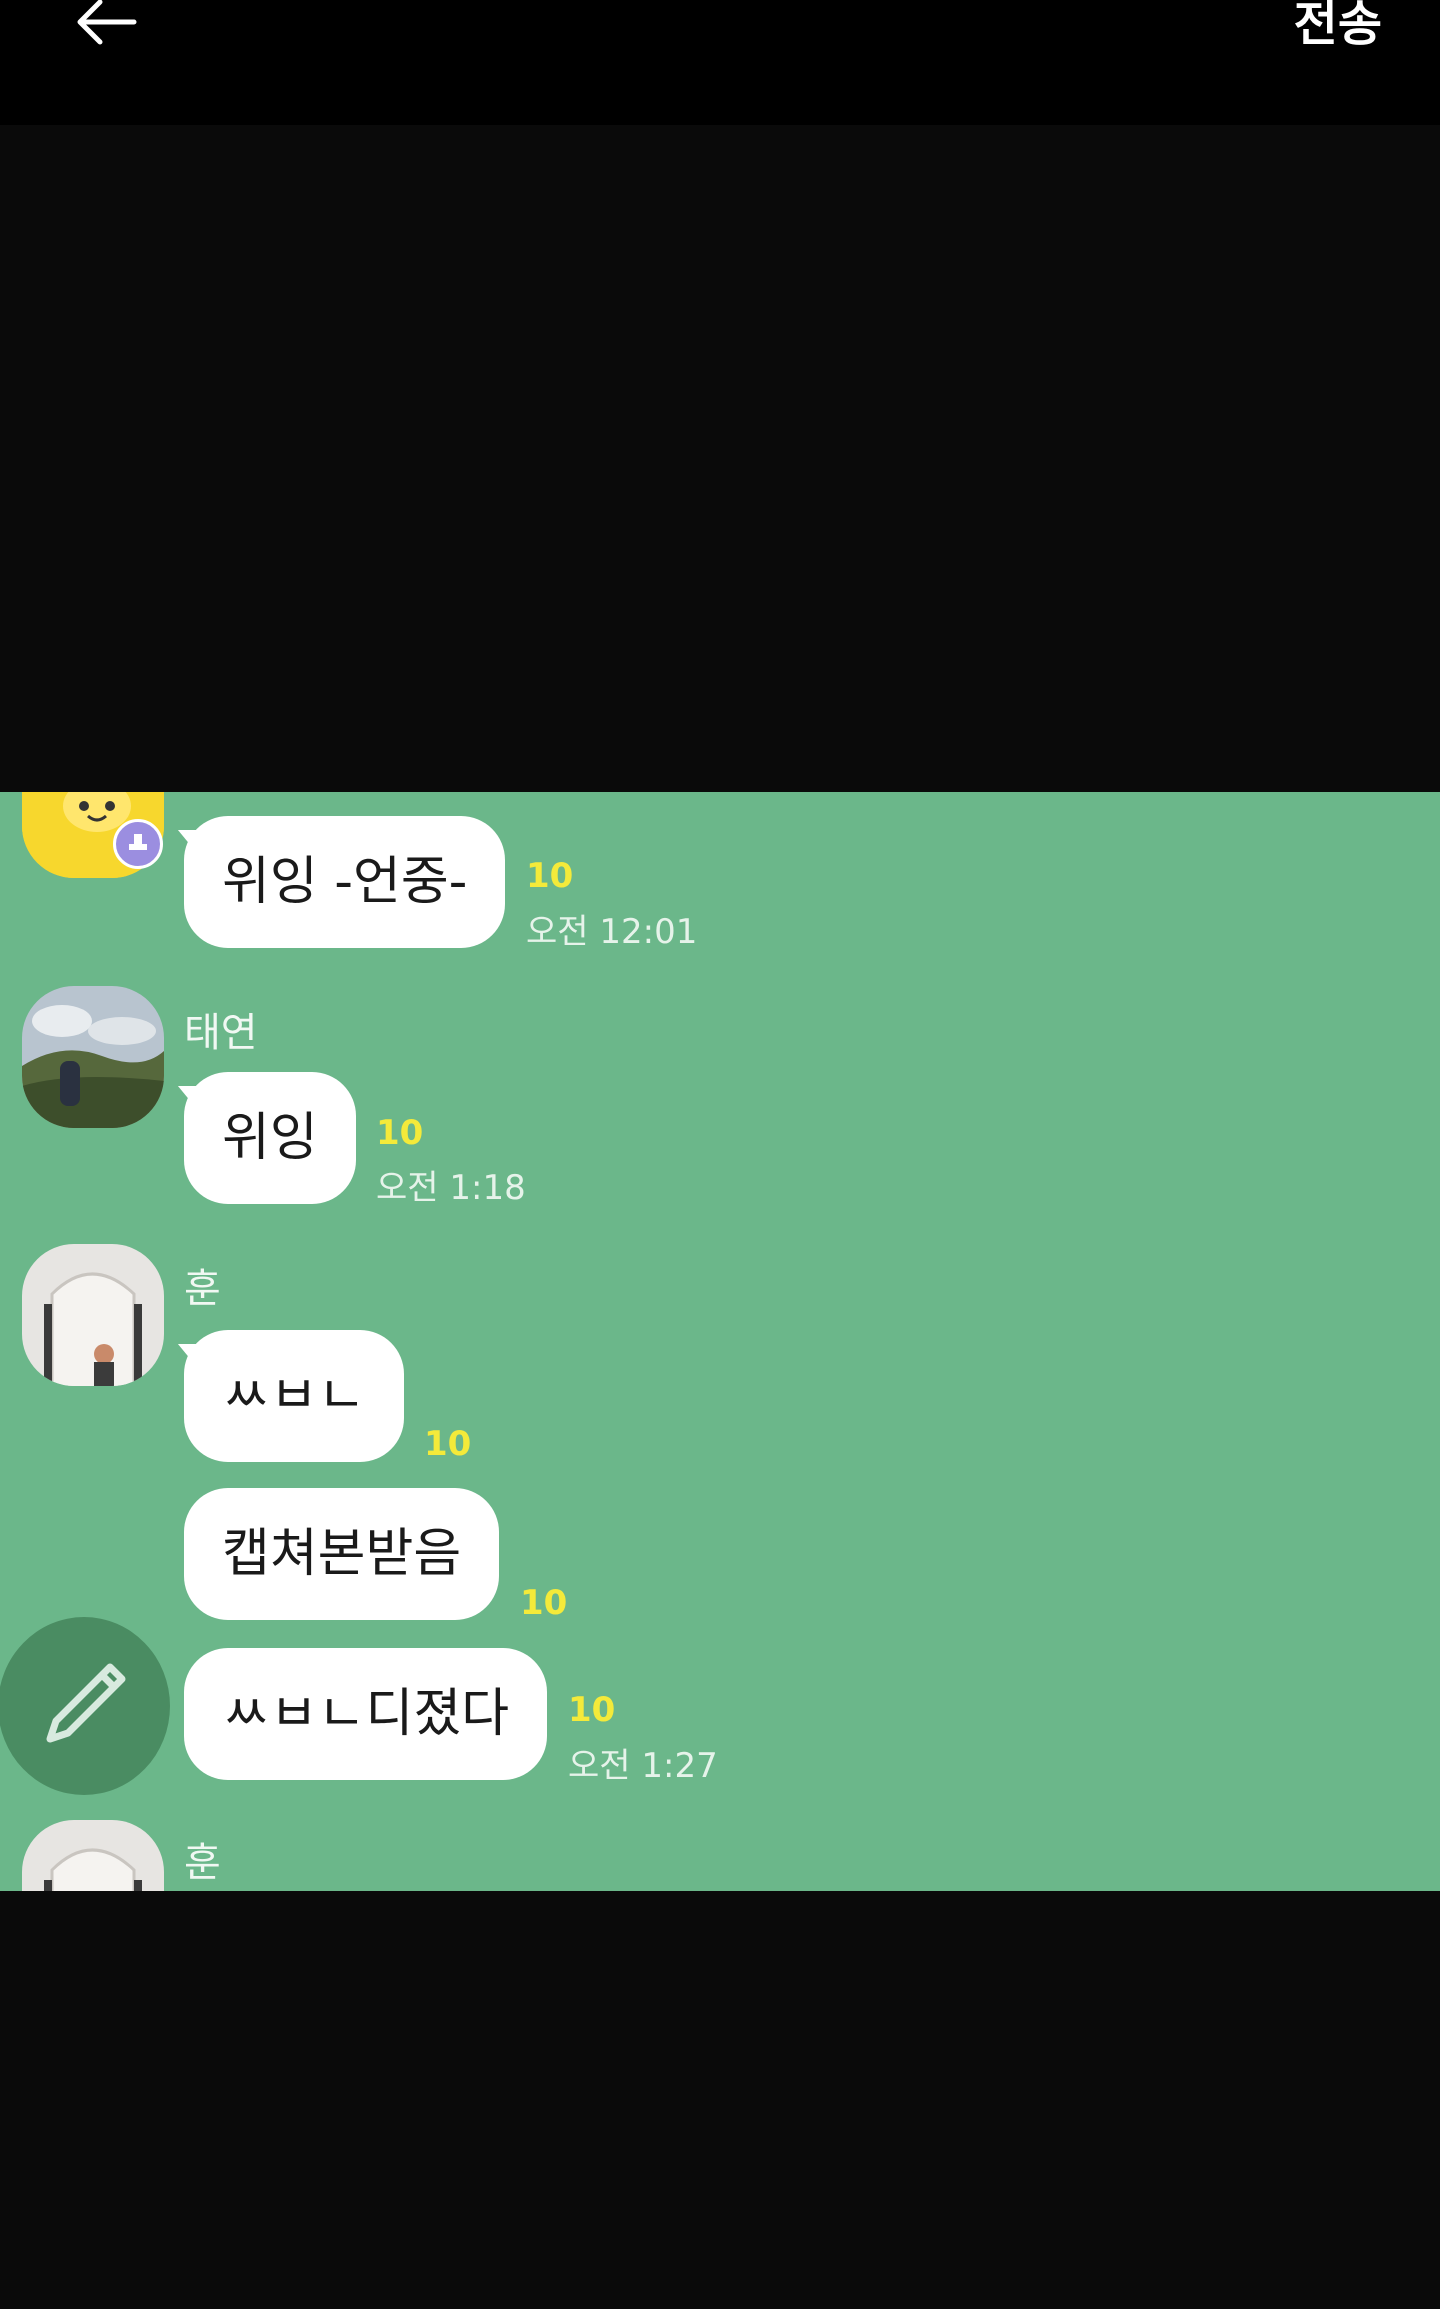  I want to click on message-time: 오전 1:18, so click(451, 1188).